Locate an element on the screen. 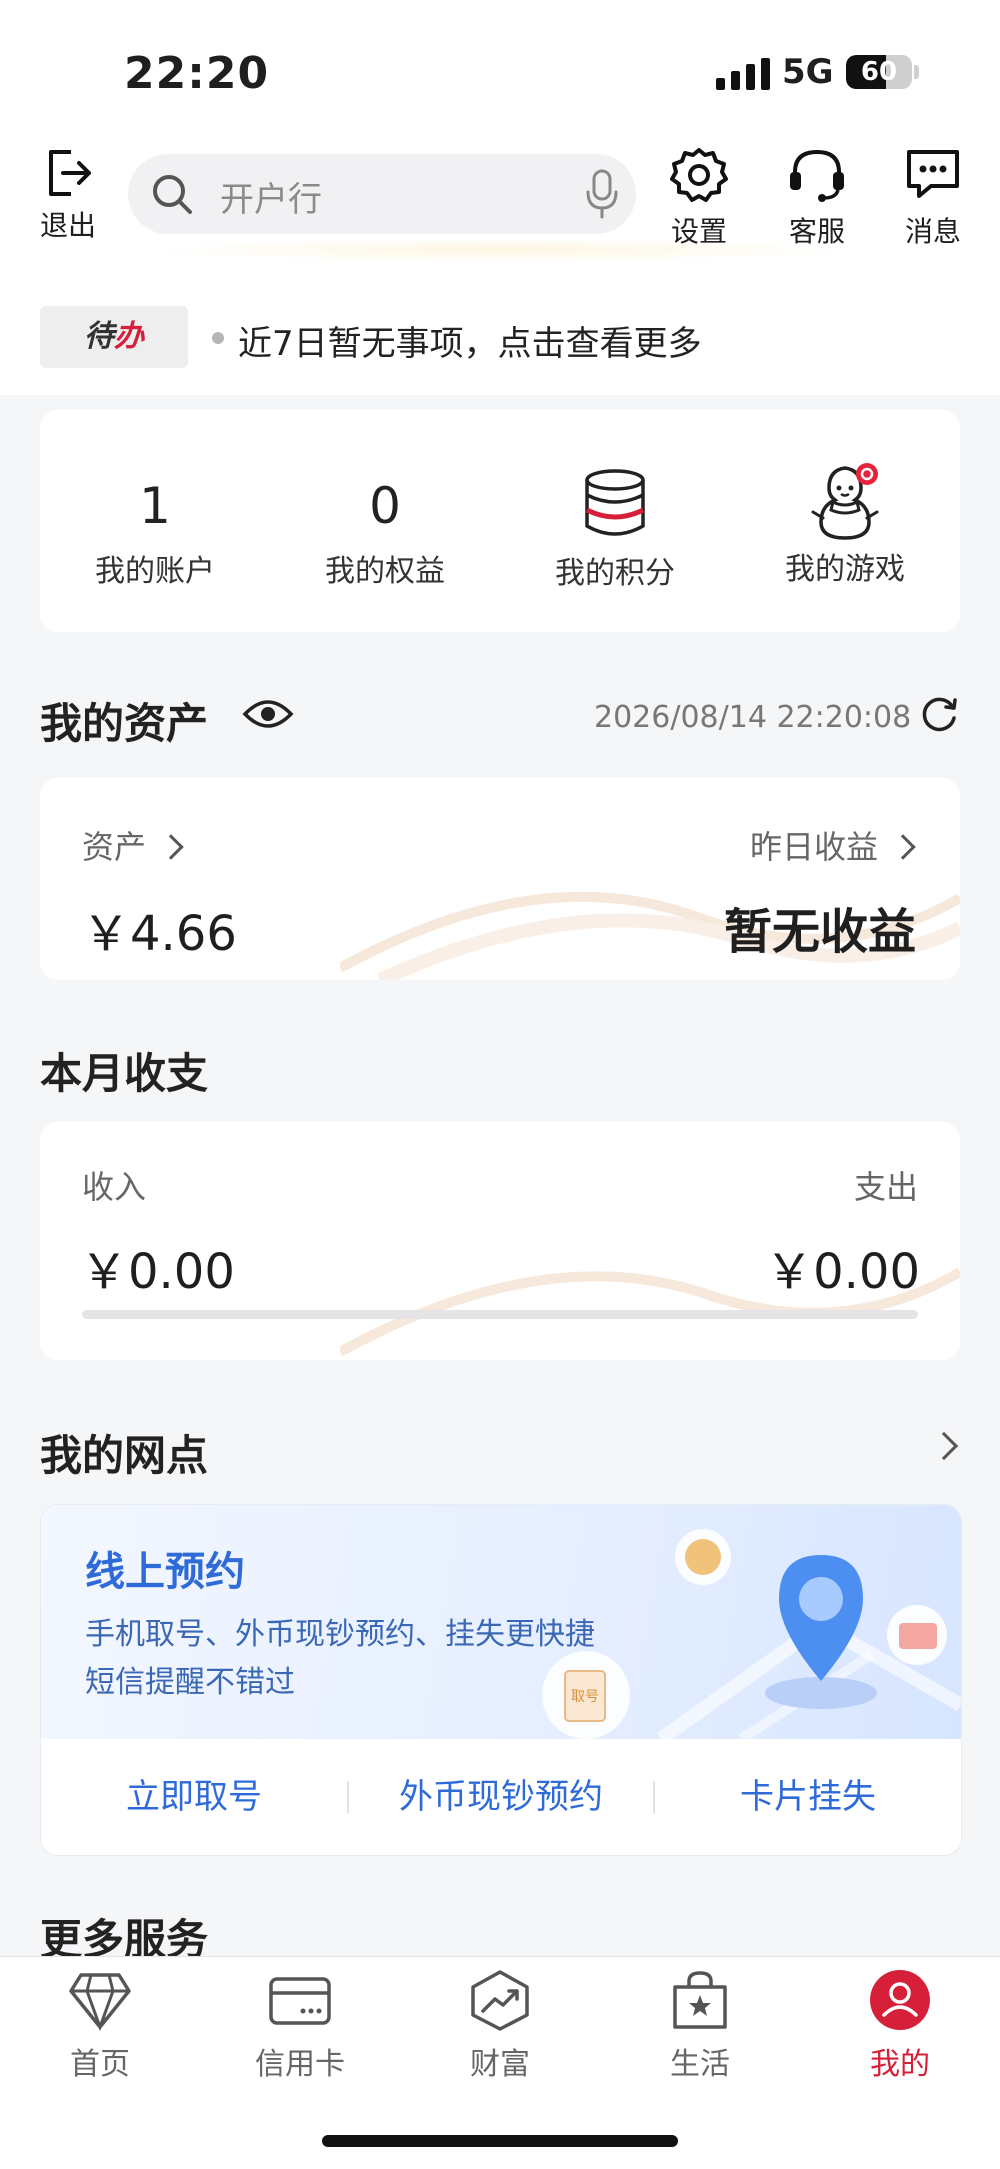 This screenshot has width=1000, height=2169. income-label: 收入 is located at coordinates (114, 1187).